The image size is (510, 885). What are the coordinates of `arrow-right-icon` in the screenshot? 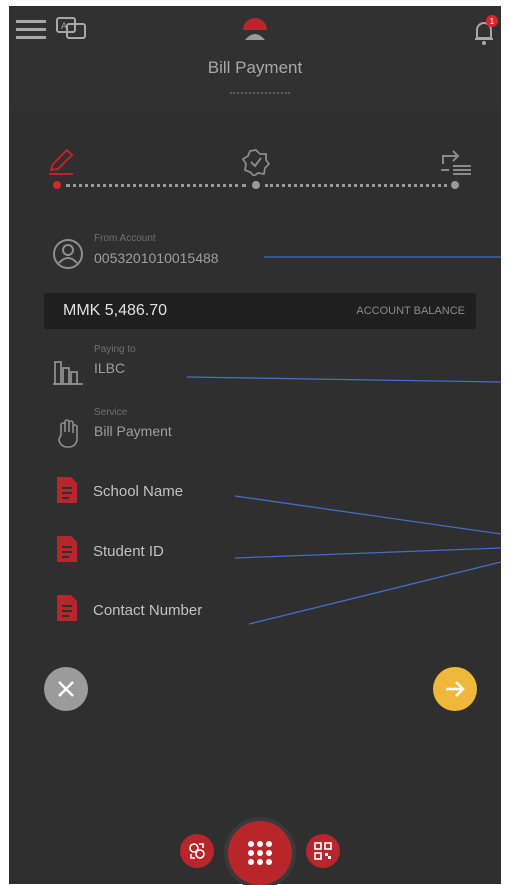 It's located at (455, 689).